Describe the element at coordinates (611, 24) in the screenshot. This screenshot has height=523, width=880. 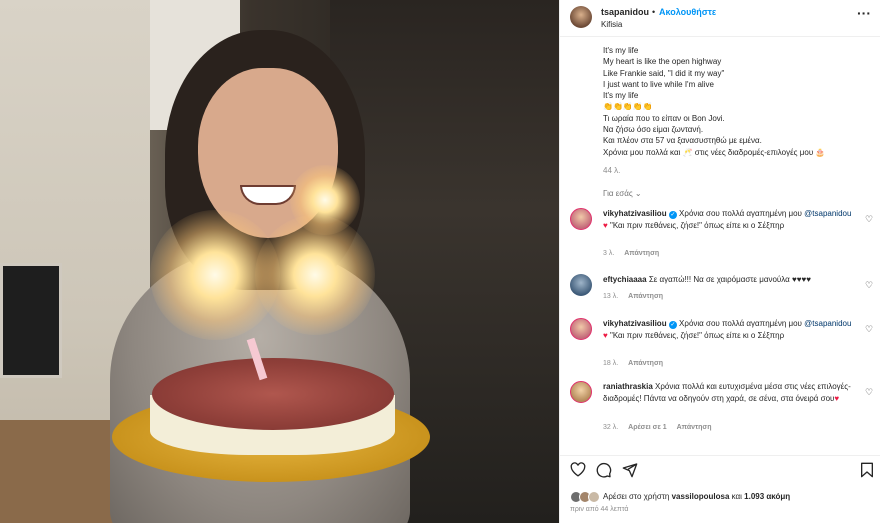
I see `post-location: Kifisia` at that location.